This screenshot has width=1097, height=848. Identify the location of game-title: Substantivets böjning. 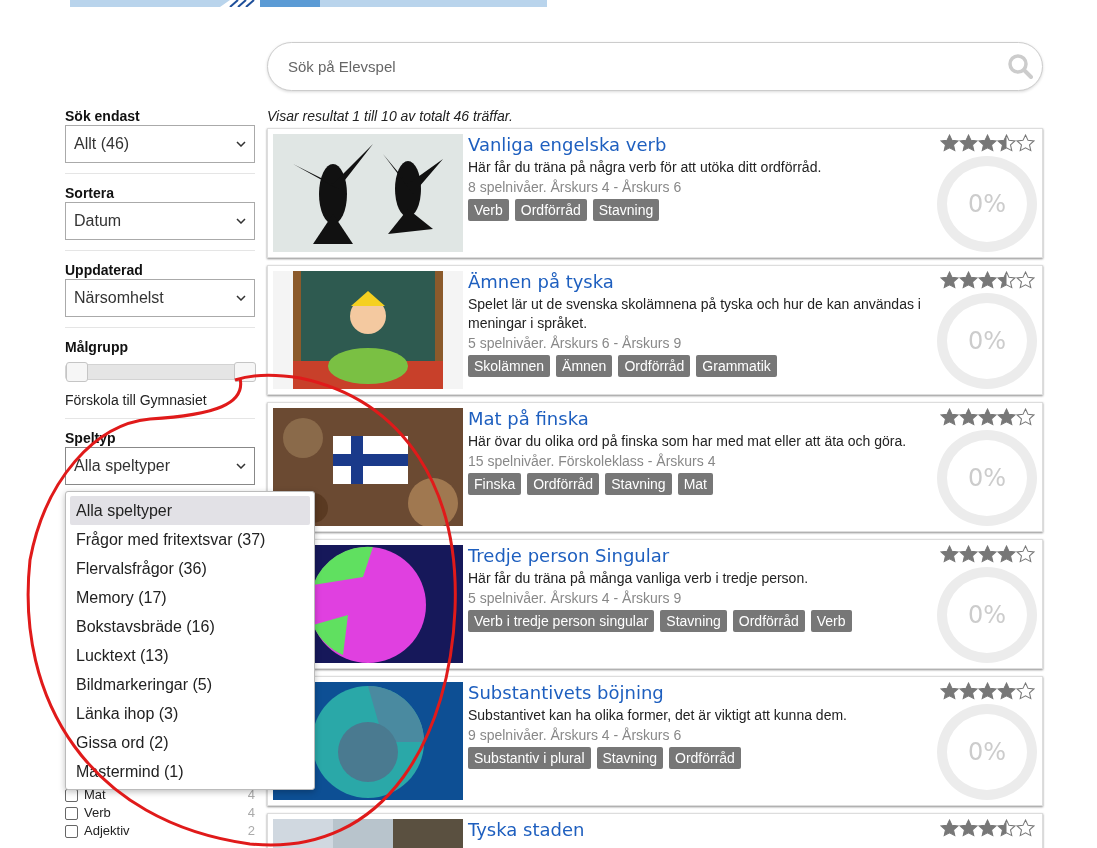
(566, 693).